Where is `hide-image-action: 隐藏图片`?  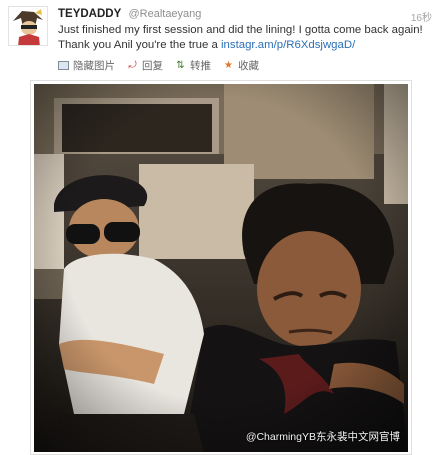
hide-image-action: 隐藏图片 is located at coordinates (86, 65).